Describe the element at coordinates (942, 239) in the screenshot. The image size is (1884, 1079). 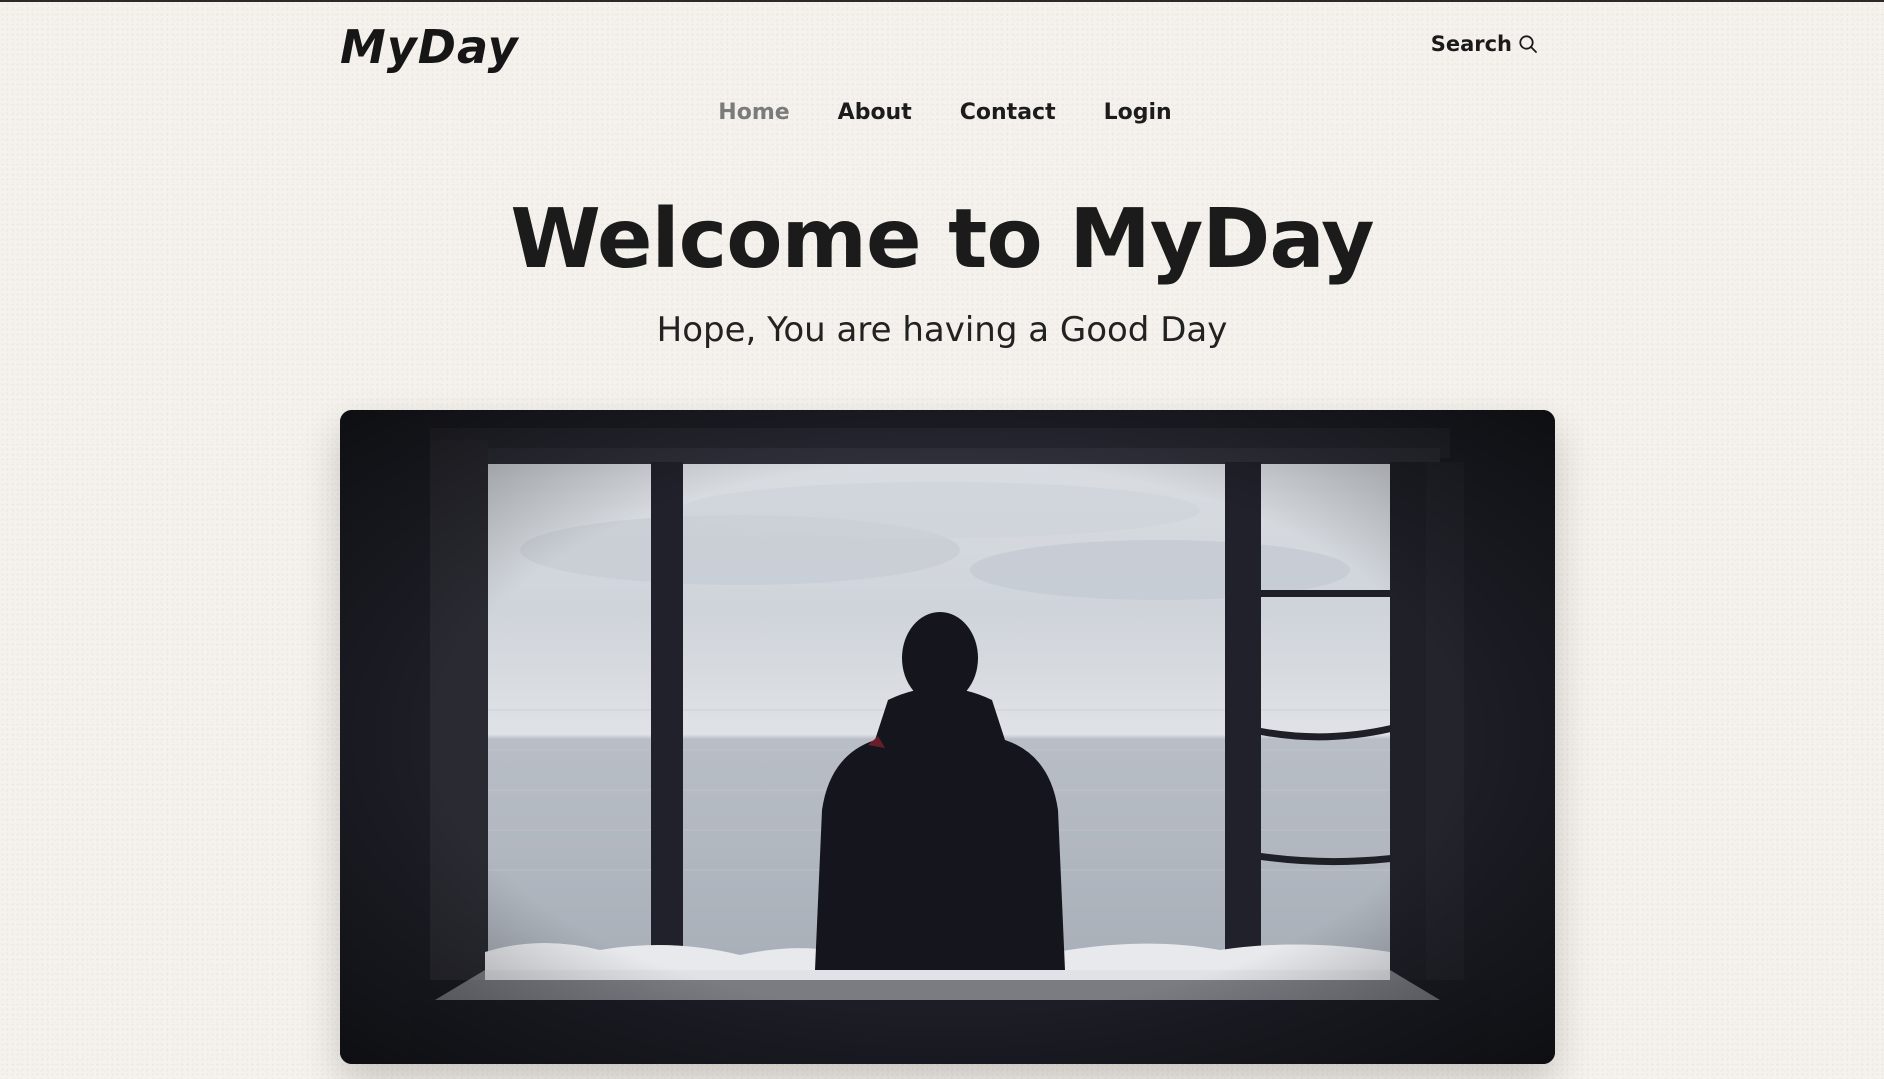
I see `hero-title: Welcome to MyDay` at that location.